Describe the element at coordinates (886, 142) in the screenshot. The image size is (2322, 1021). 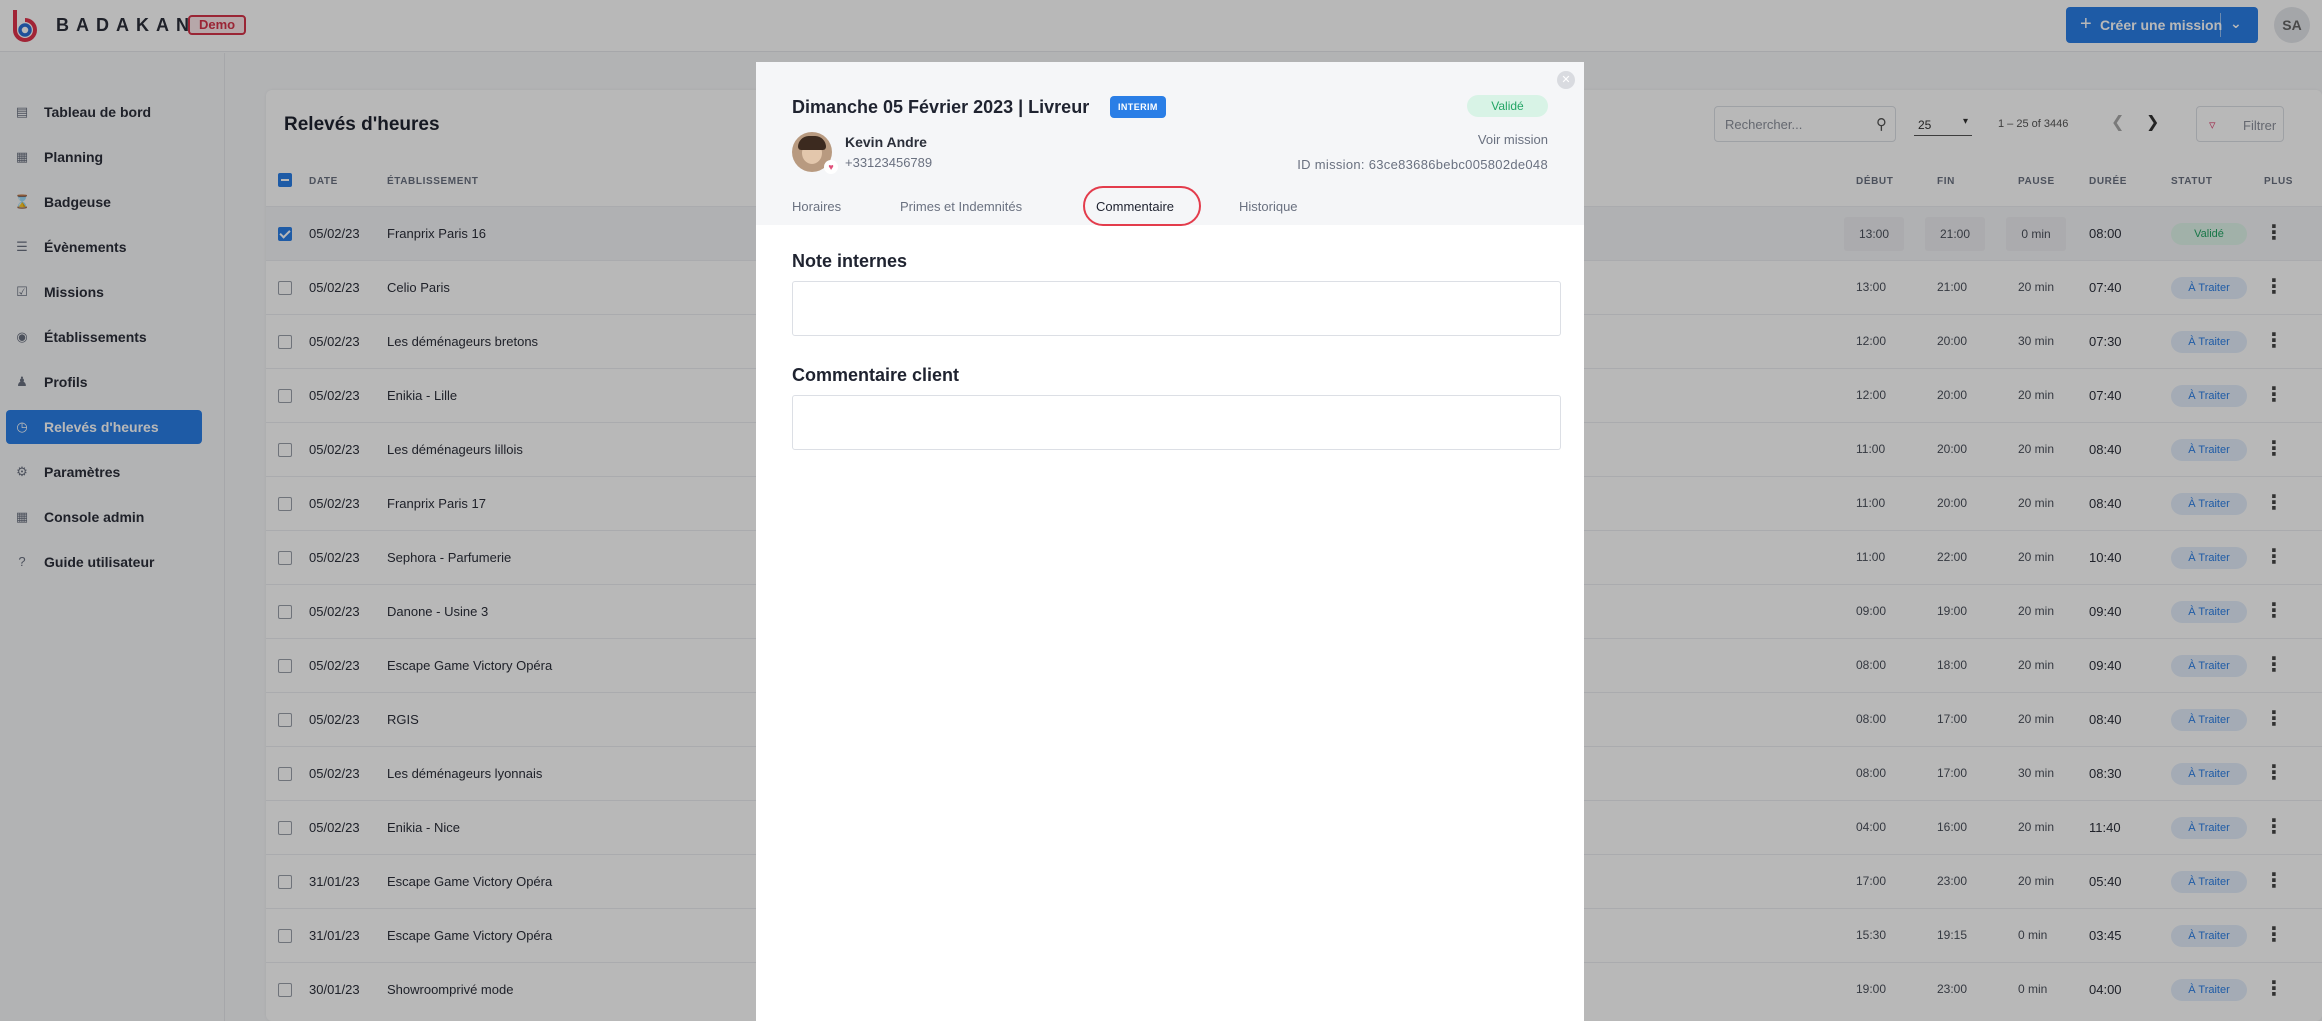
I see `worker-name: Kevin Andre` at that location.